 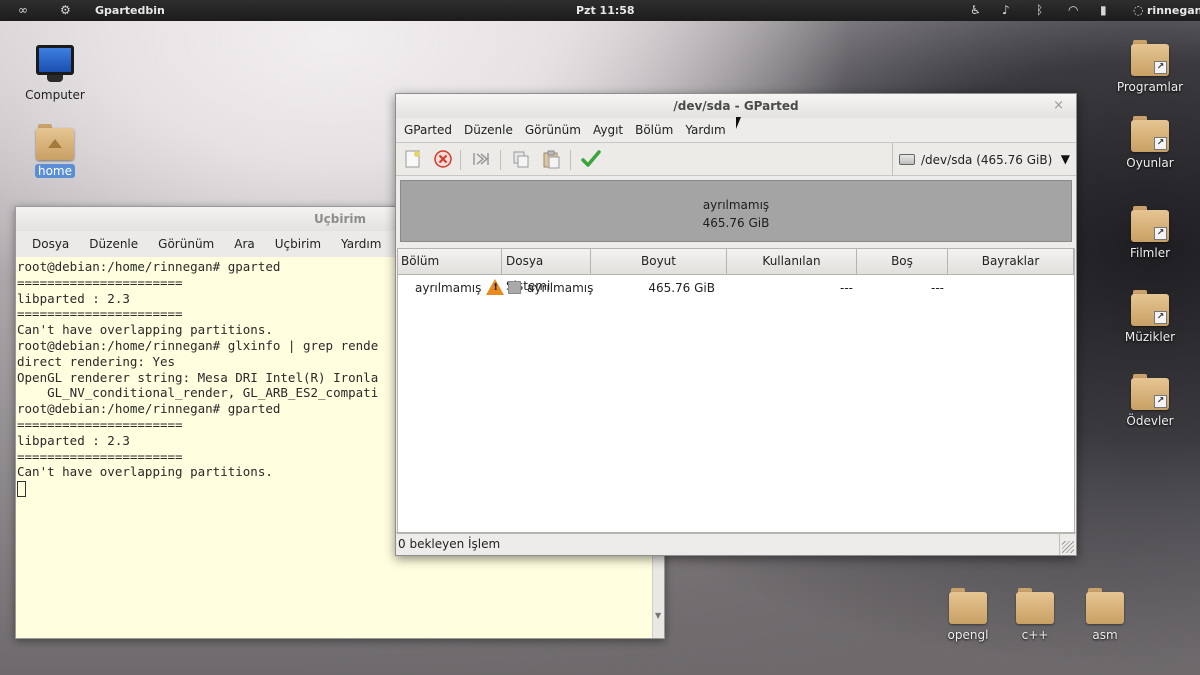 I want to click on desktop-icon-label: opengl, so click(x=968, y=635).